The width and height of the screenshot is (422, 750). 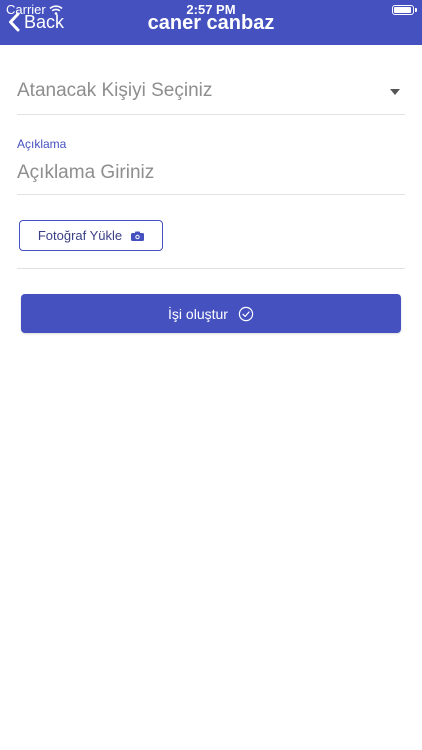 I want to click on description-label: Açıklama, so click(x=42, y=144).